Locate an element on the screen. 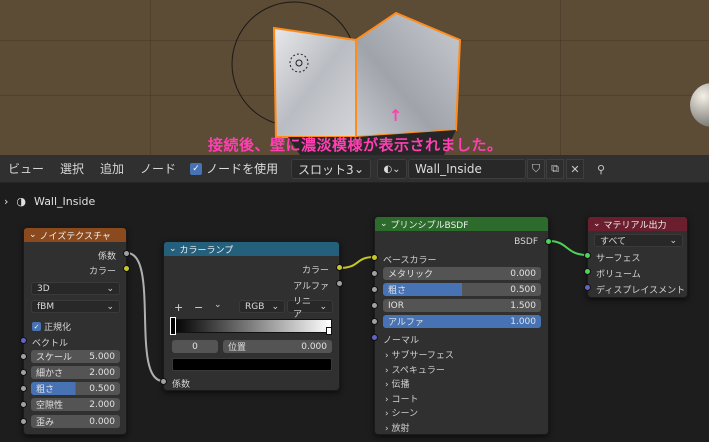  material-sphere-icon: ◐⌄ is located at coordinates (392, 169).